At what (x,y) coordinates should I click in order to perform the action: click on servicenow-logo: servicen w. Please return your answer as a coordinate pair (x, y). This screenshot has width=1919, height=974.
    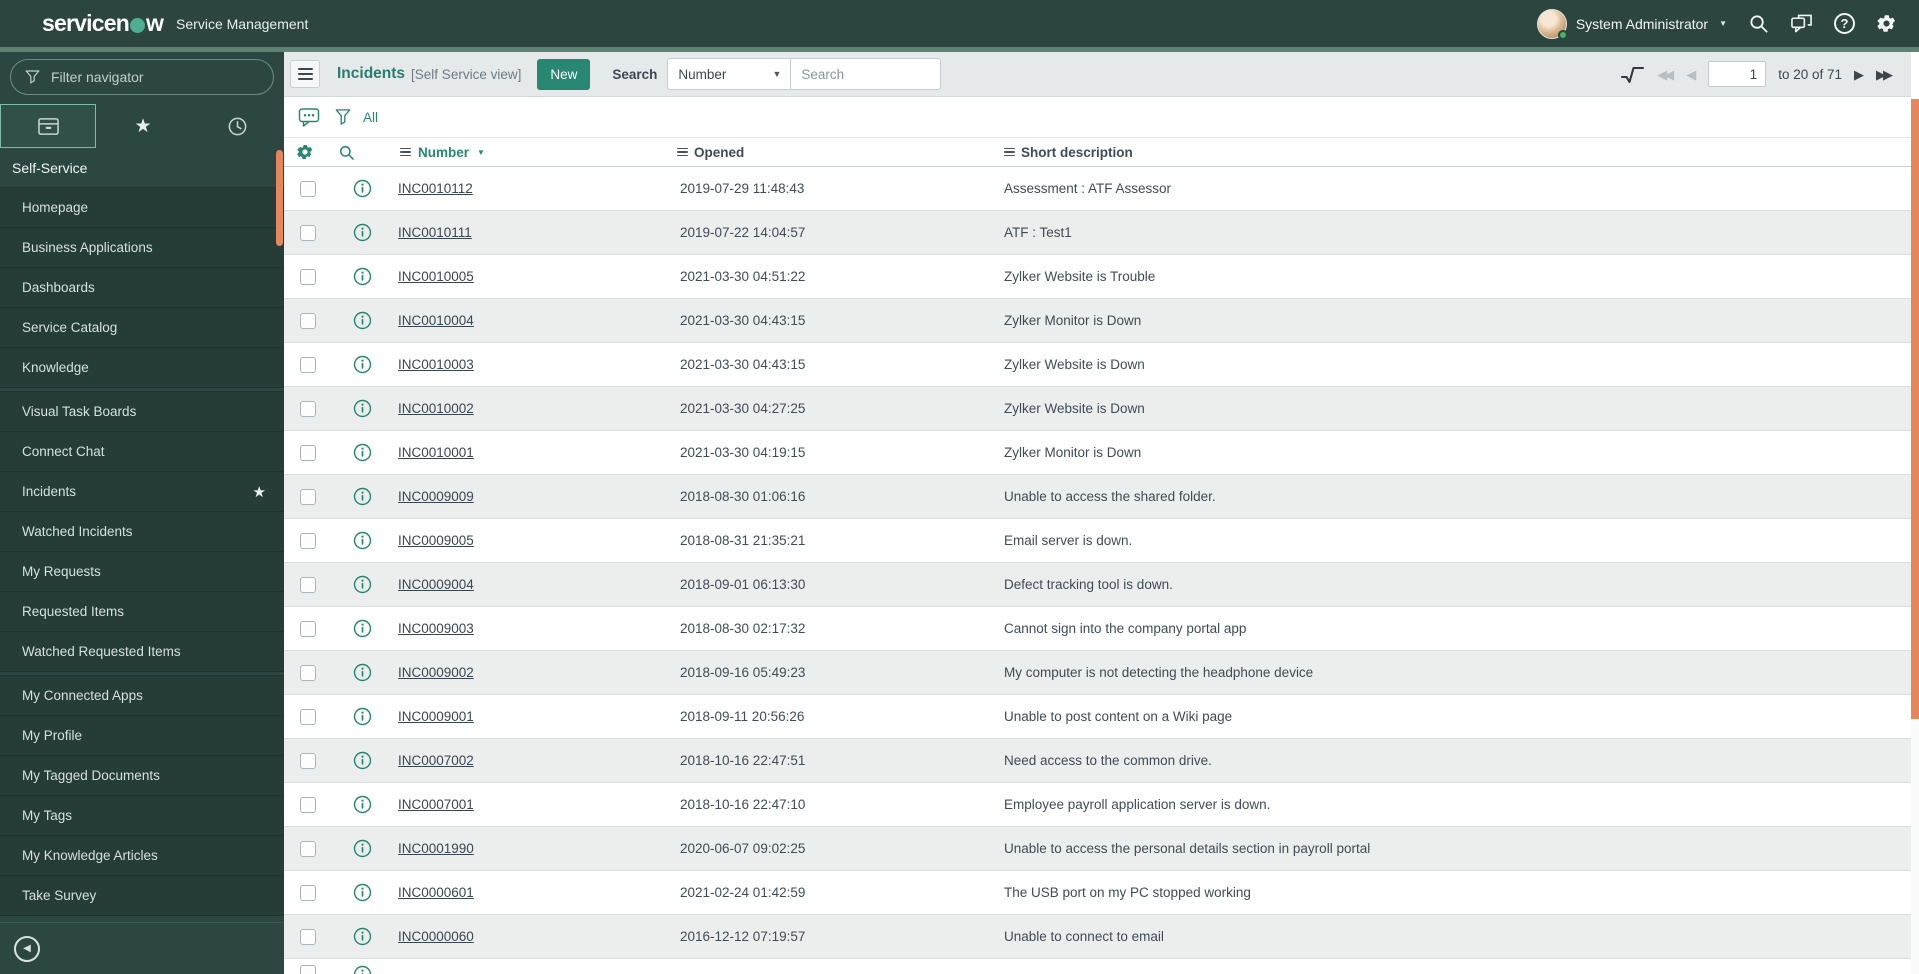
    Looking at the image, I should click on (103, 23).